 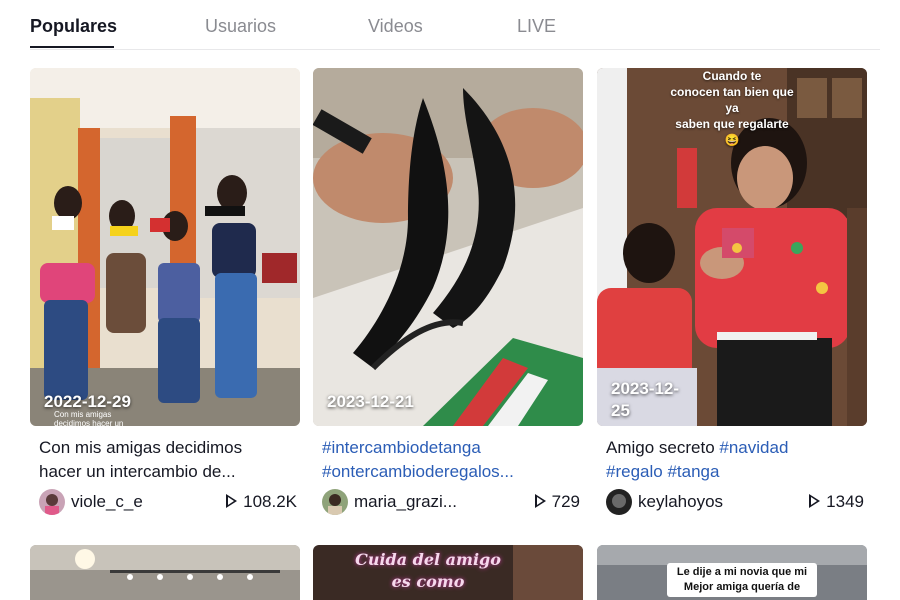 What do you see at coordinates (693, 471) in the screenshot?
I see `hashtag-link: #tanga` at bounding box center [693, 471].